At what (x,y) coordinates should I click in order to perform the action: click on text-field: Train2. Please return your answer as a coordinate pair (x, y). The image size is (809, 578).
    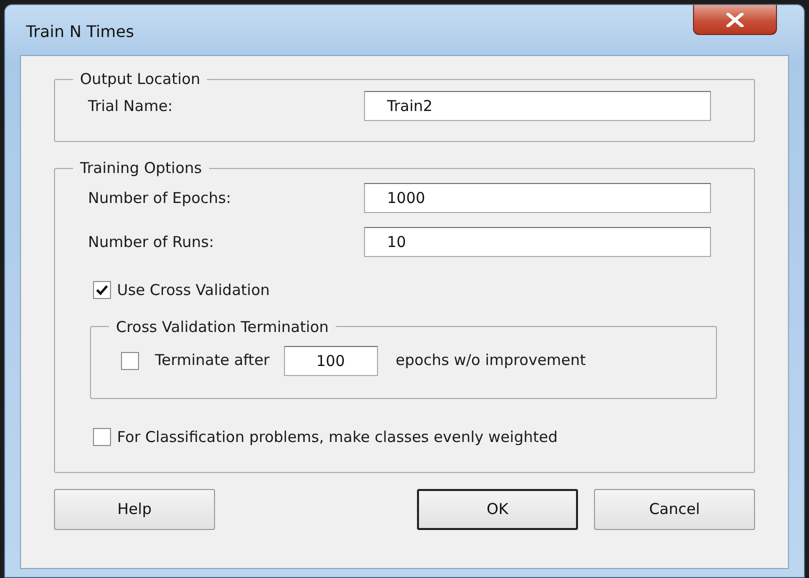
    Looking at the image, I should click on (537, 106).